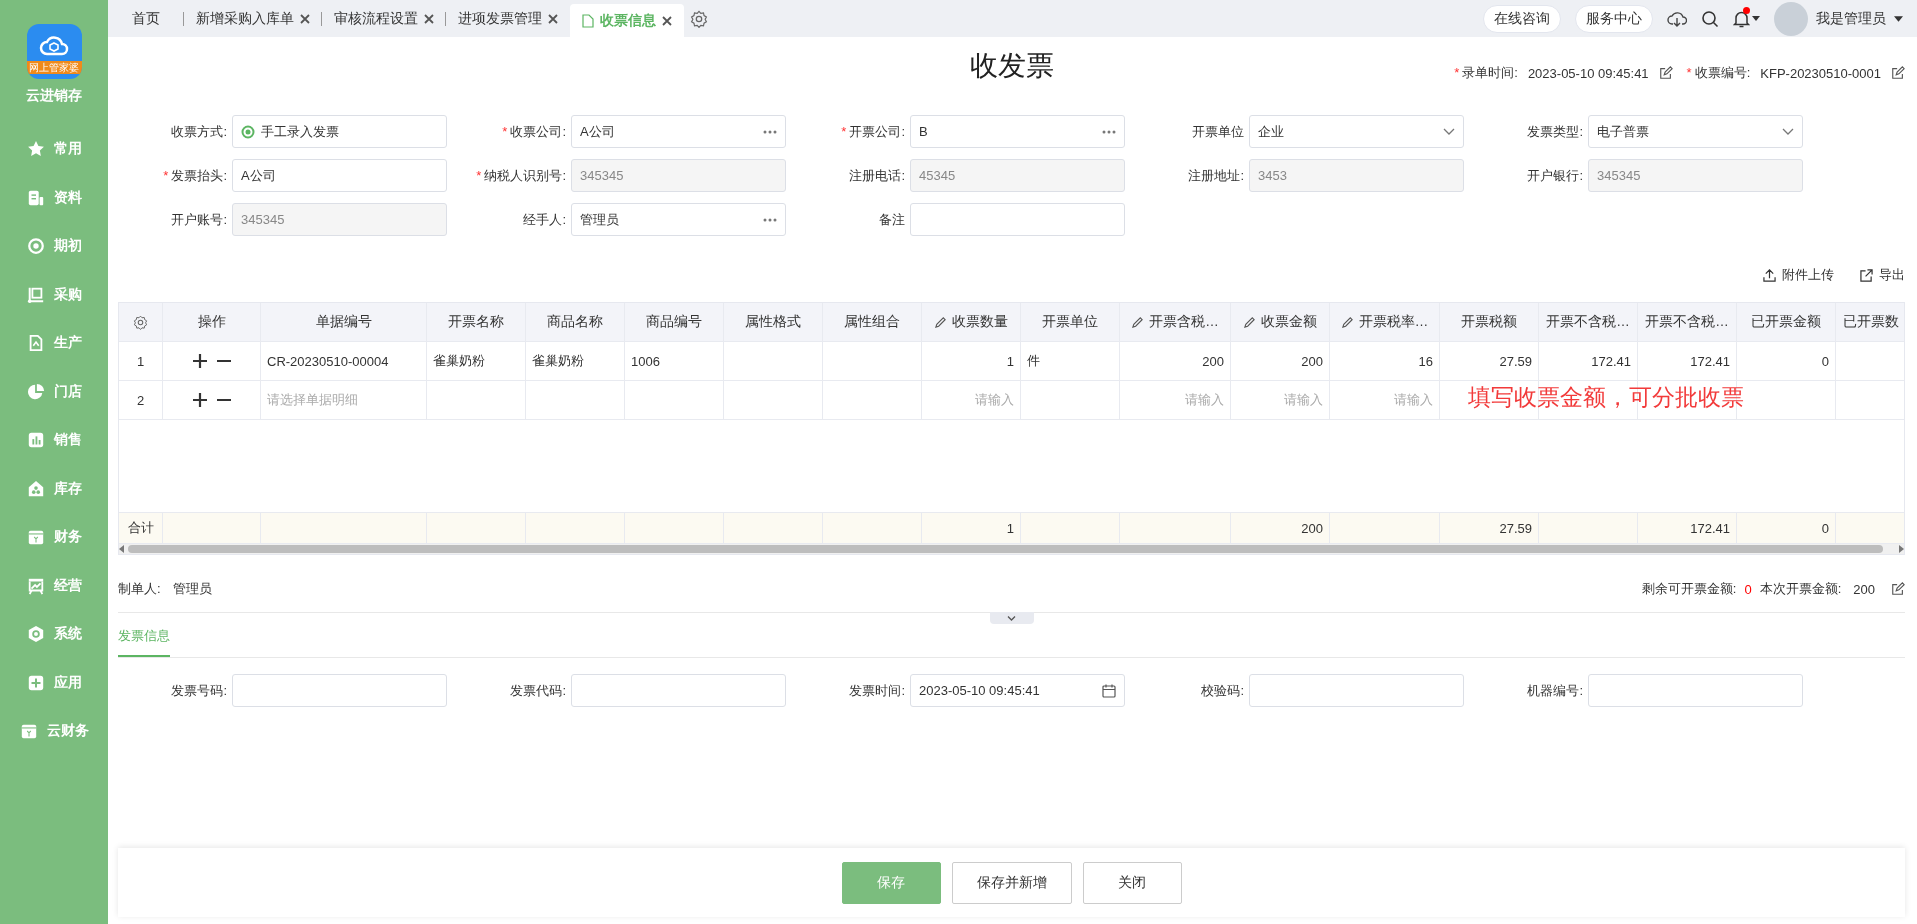 The width and height of the screenshot is (1917, 924). Describe the element at coordinates (1901, 549) in the screenshot. I see `scroll-right-icon` at that location.